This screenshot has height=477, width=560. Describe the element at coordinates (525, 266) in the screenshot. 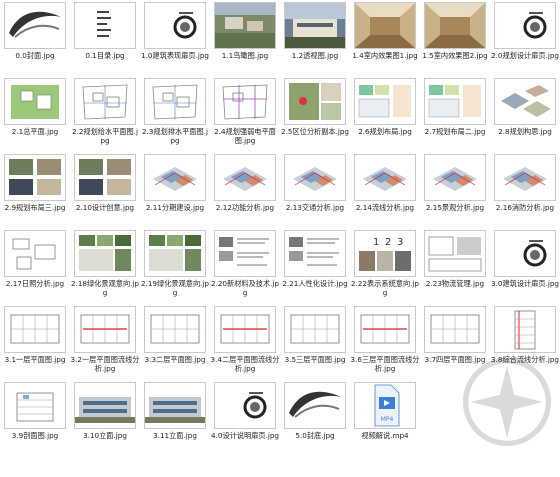

I see `image-file-item: 3.0建筑设计扉页.jpg` at that location.